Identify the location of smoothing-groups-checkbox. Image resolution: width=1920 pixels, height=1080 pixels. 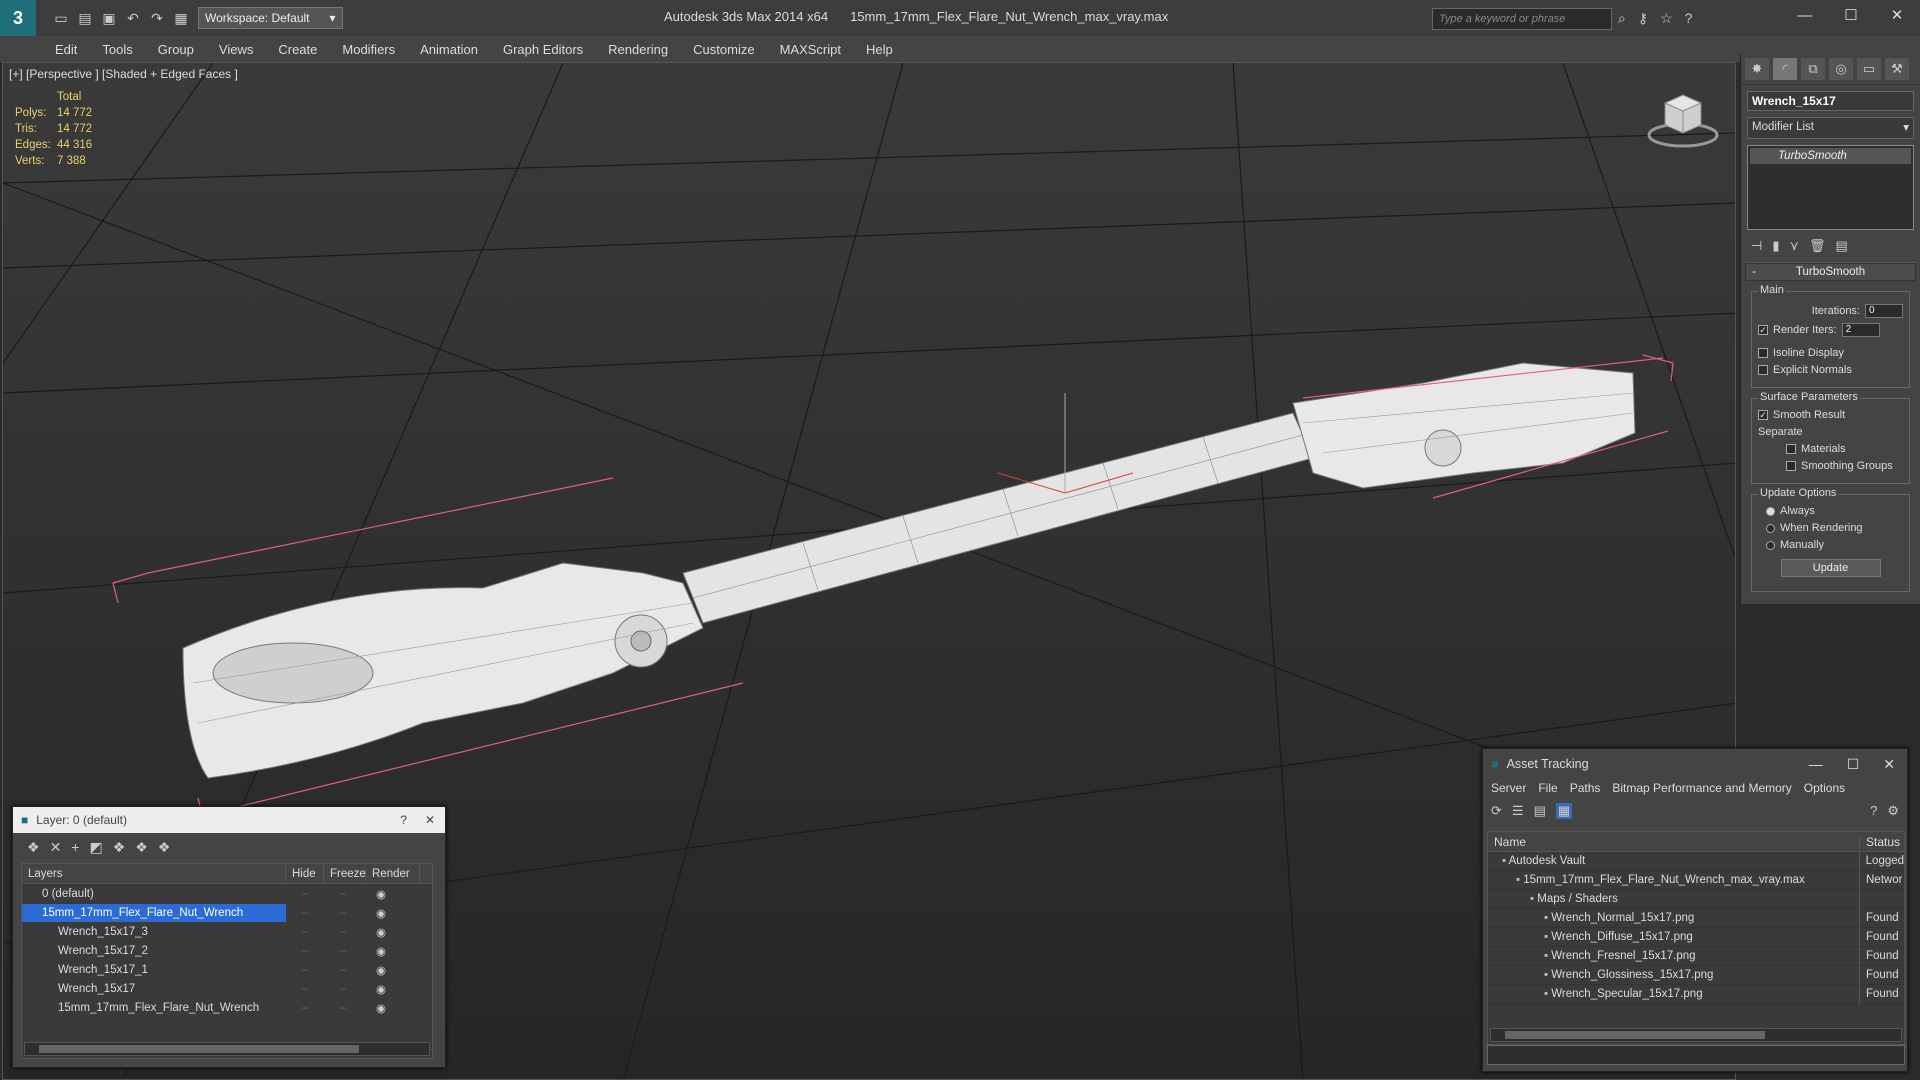
(1791, 466).